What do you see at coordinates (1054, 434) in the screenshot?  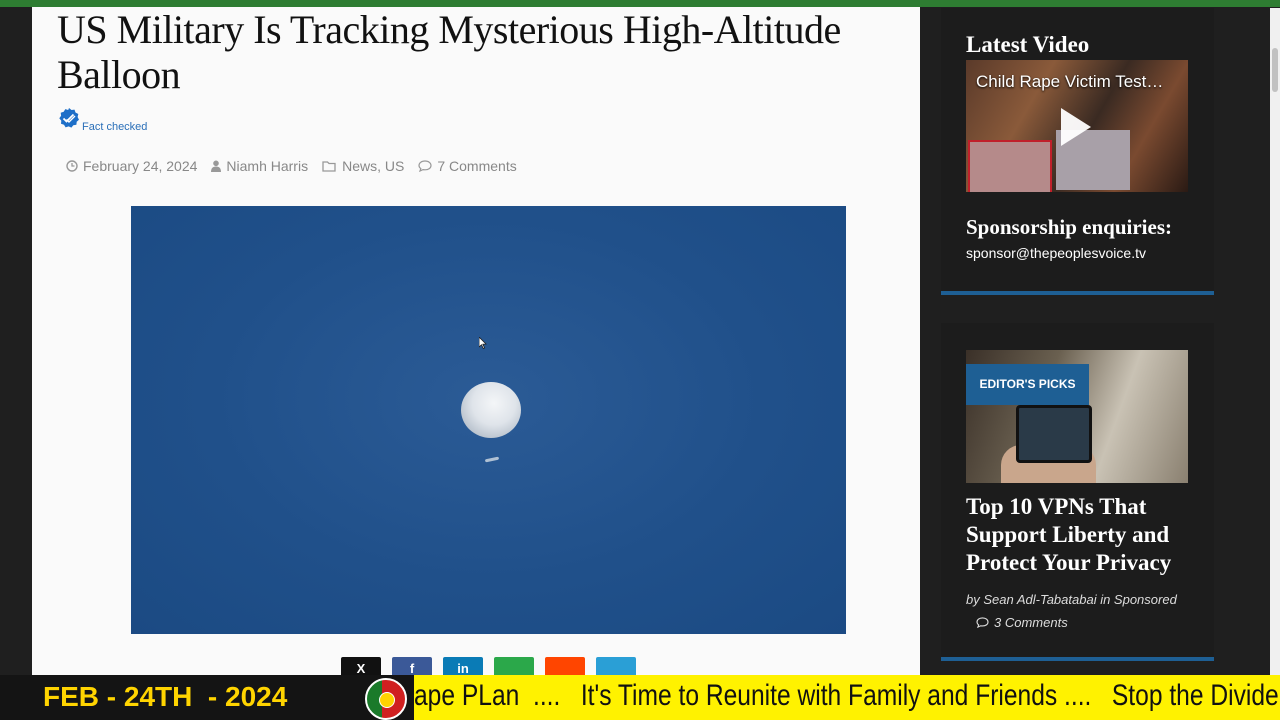 I see `image-tablet` at bounding box center [1054, 434].